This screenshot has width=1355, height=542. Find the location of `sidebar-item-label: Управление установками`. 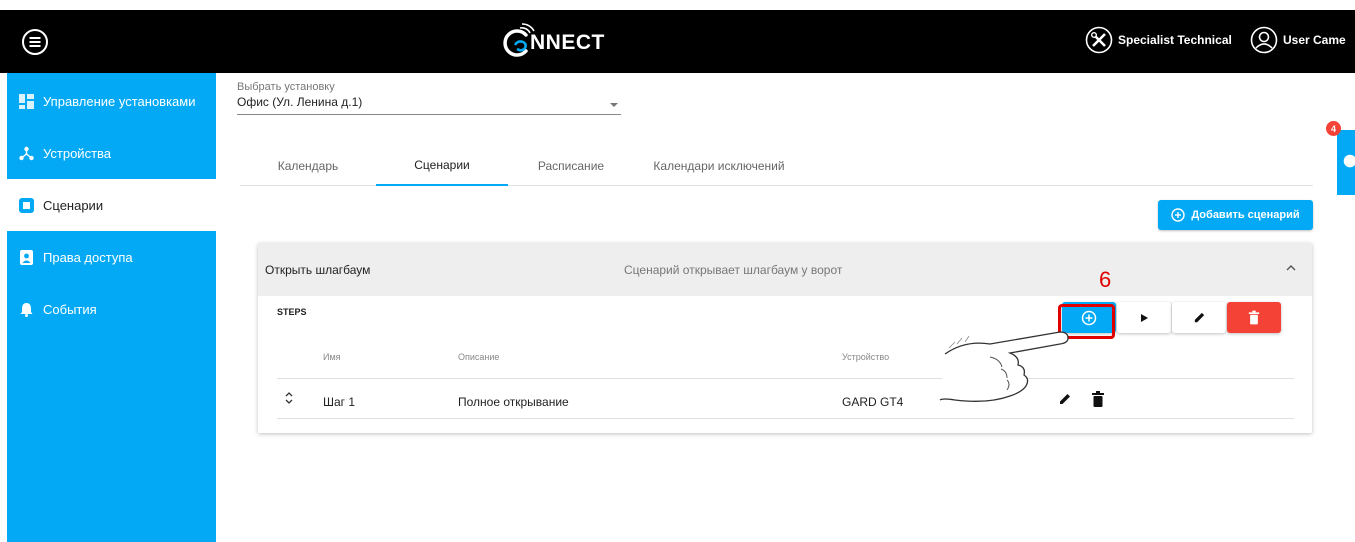

sidebar-item-label: Управление установками is located at coordinates (119, 101).